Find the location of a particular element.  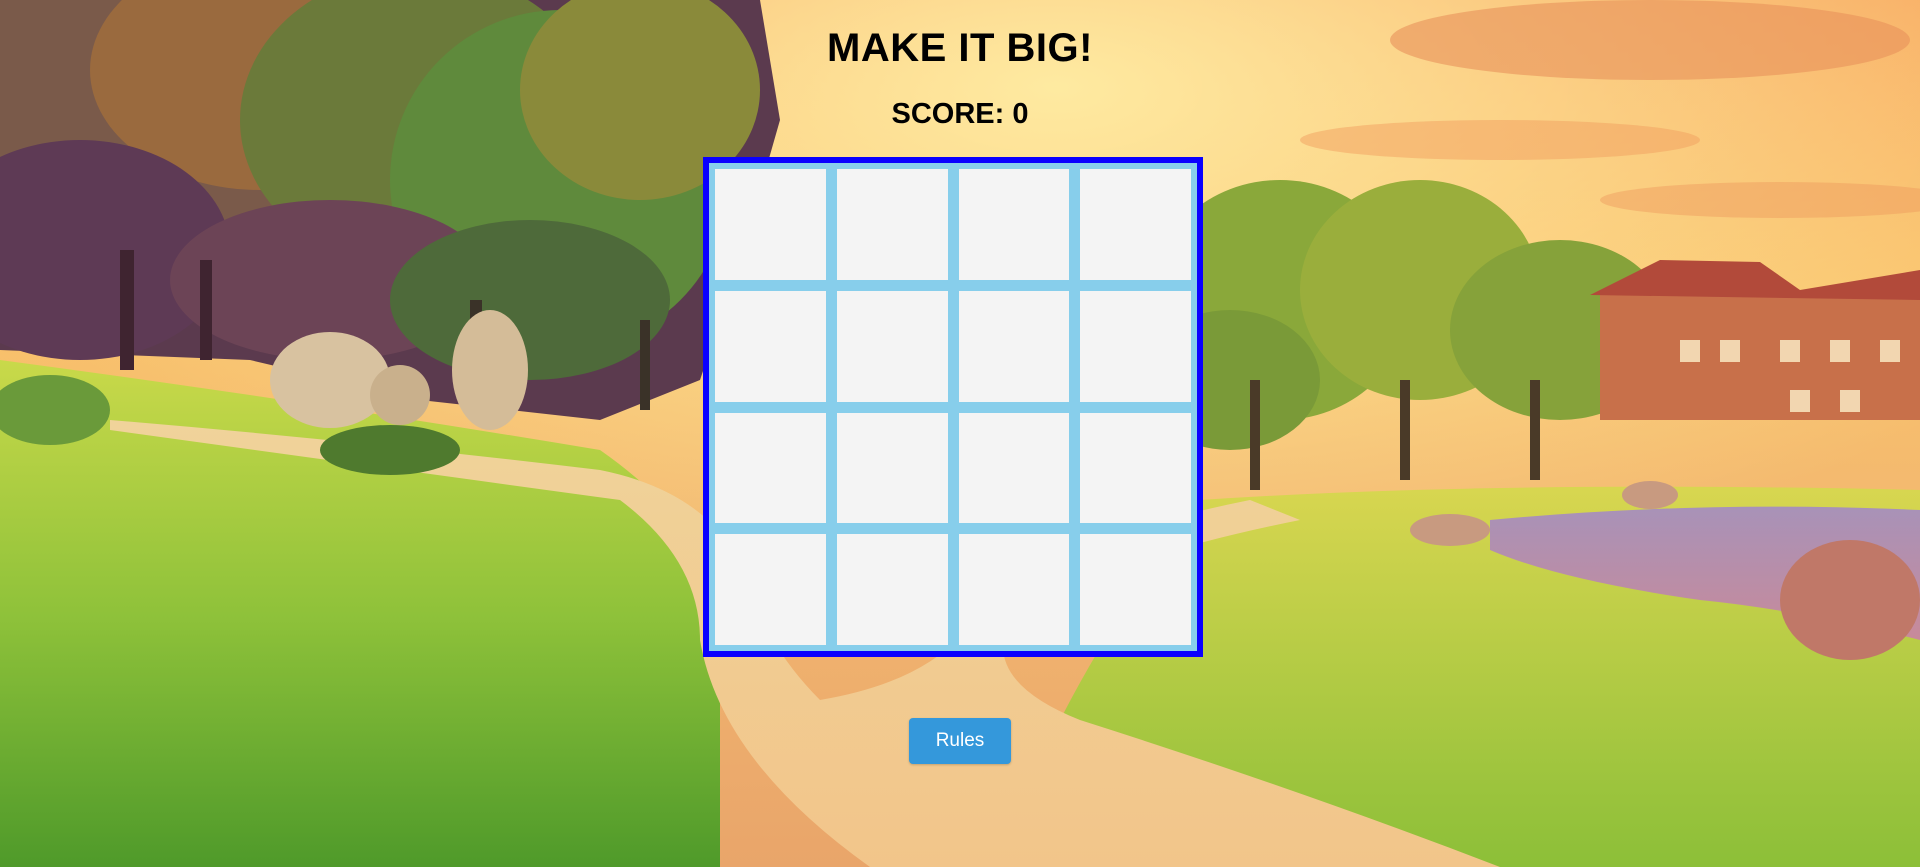

rules-button: Rules is located at coordinates (960, 741).